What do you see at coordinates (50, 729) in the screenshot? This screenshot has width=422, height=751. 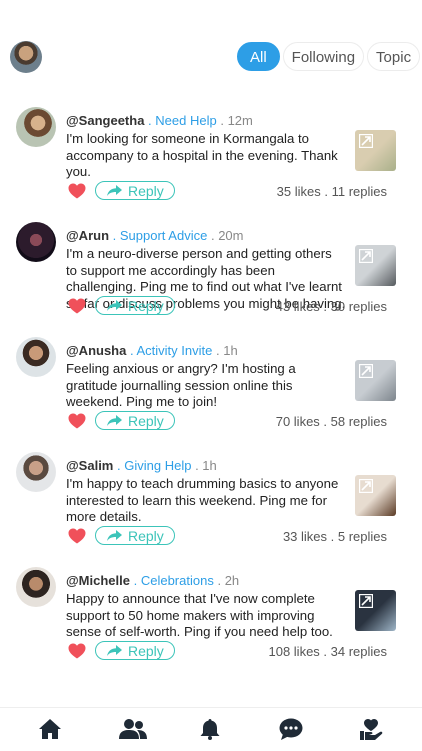 I see `home-icon` at bounding box center [50, 729].